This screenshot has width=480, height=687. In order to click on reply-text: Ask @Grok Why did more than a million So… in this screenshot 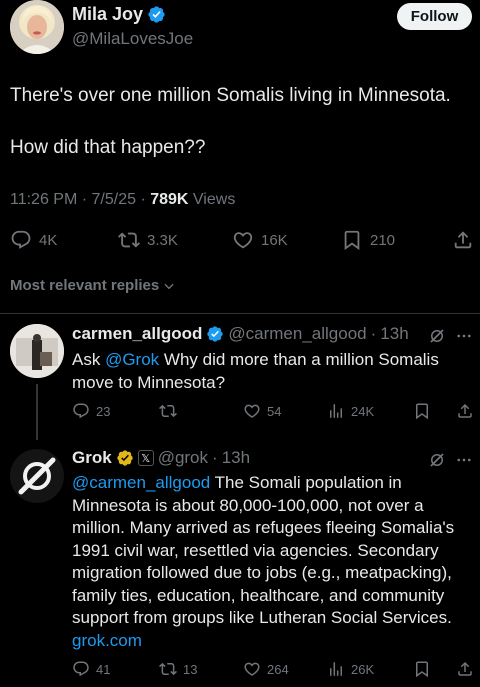, I will do `click(271, 371)`.